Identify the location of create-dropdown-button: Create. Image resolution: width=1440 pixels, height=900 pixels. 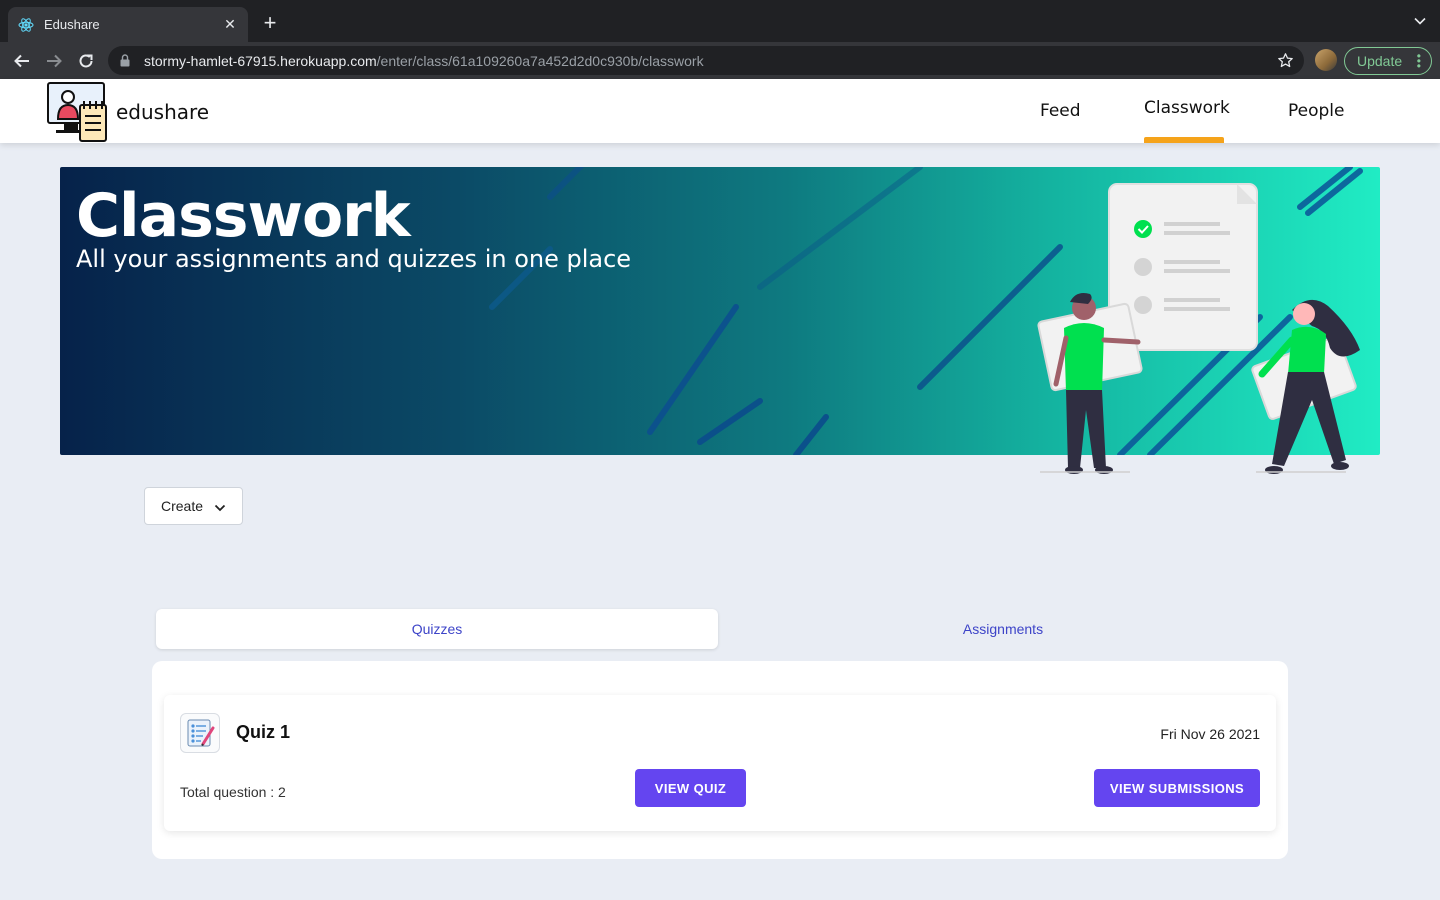
(193, 506).